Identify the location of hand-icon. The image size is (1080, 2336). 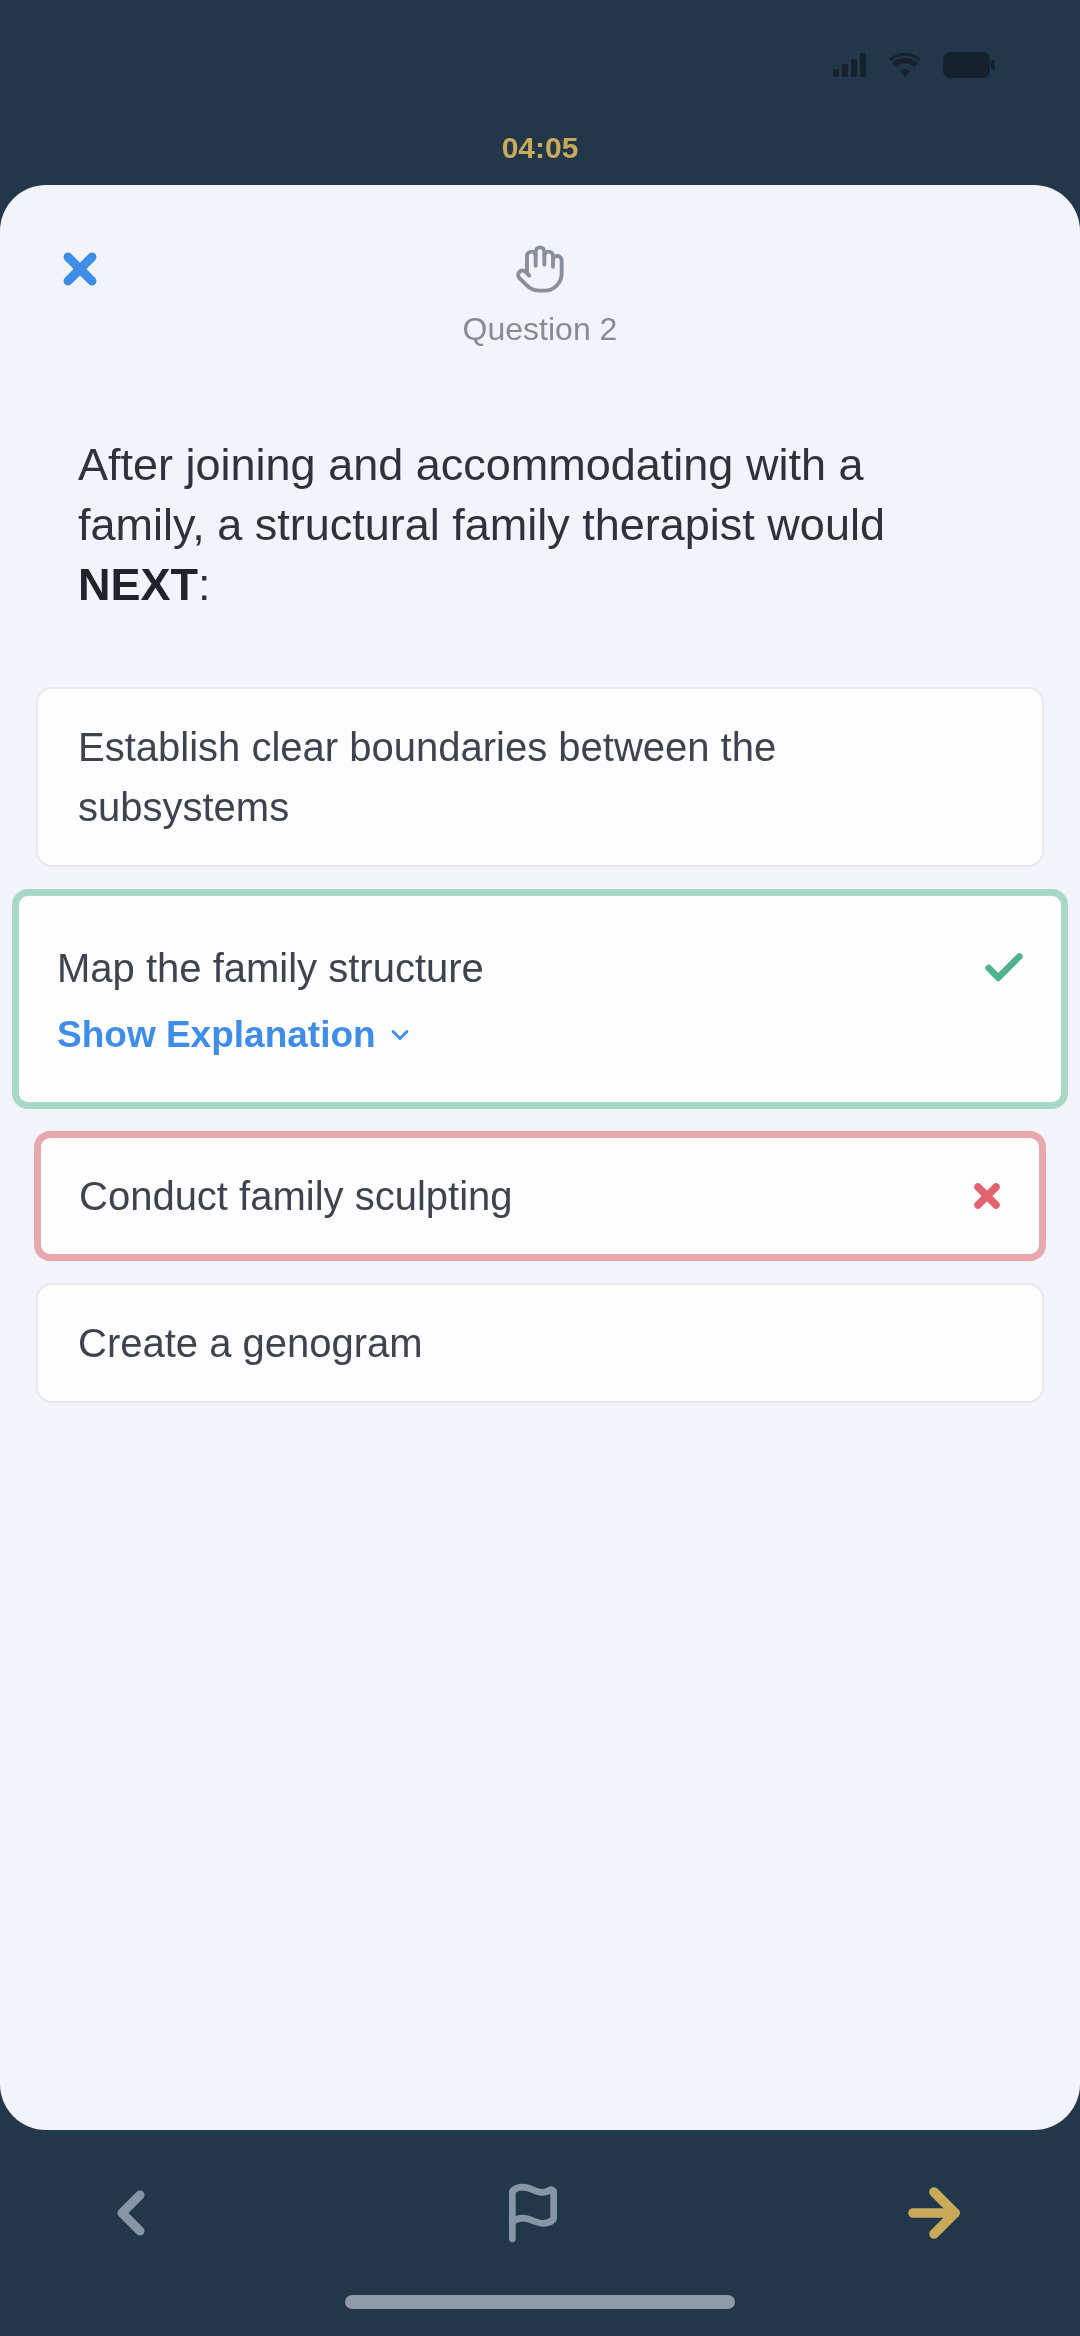
(540, 269).